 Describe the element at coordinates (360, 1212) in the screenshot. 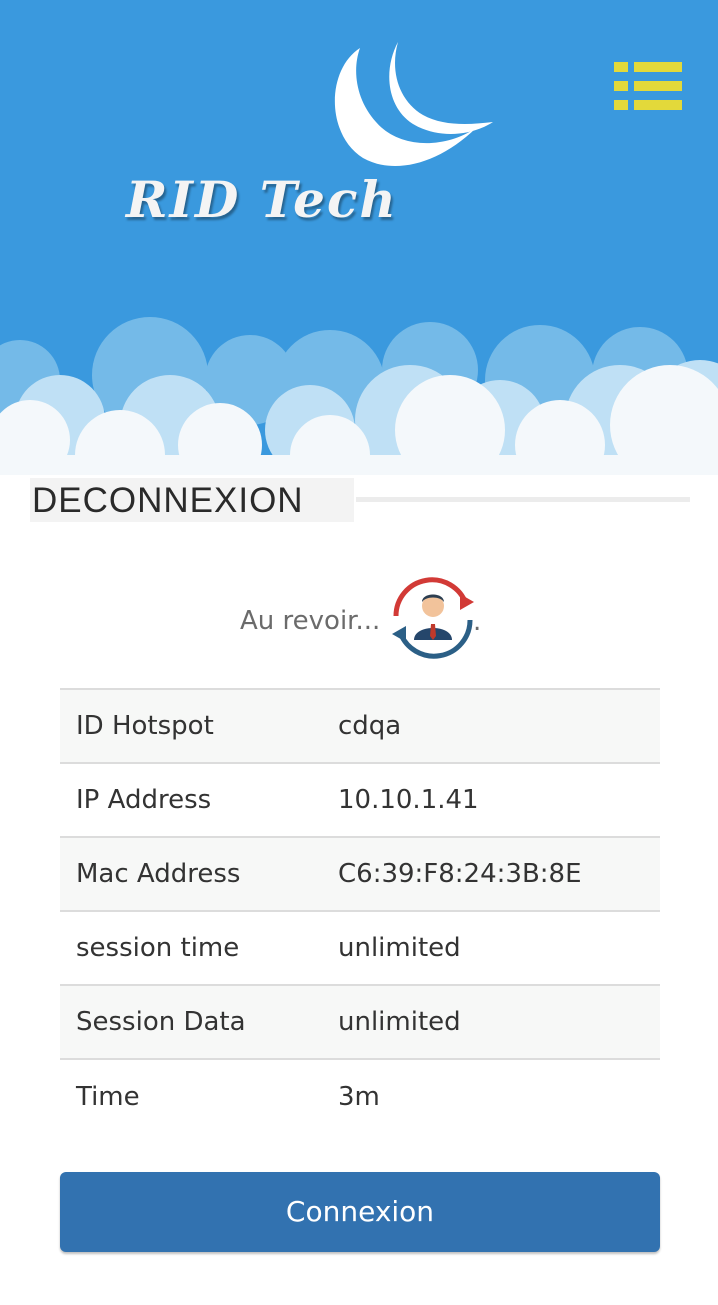

I see `connexion-button: Connexion` at that location.